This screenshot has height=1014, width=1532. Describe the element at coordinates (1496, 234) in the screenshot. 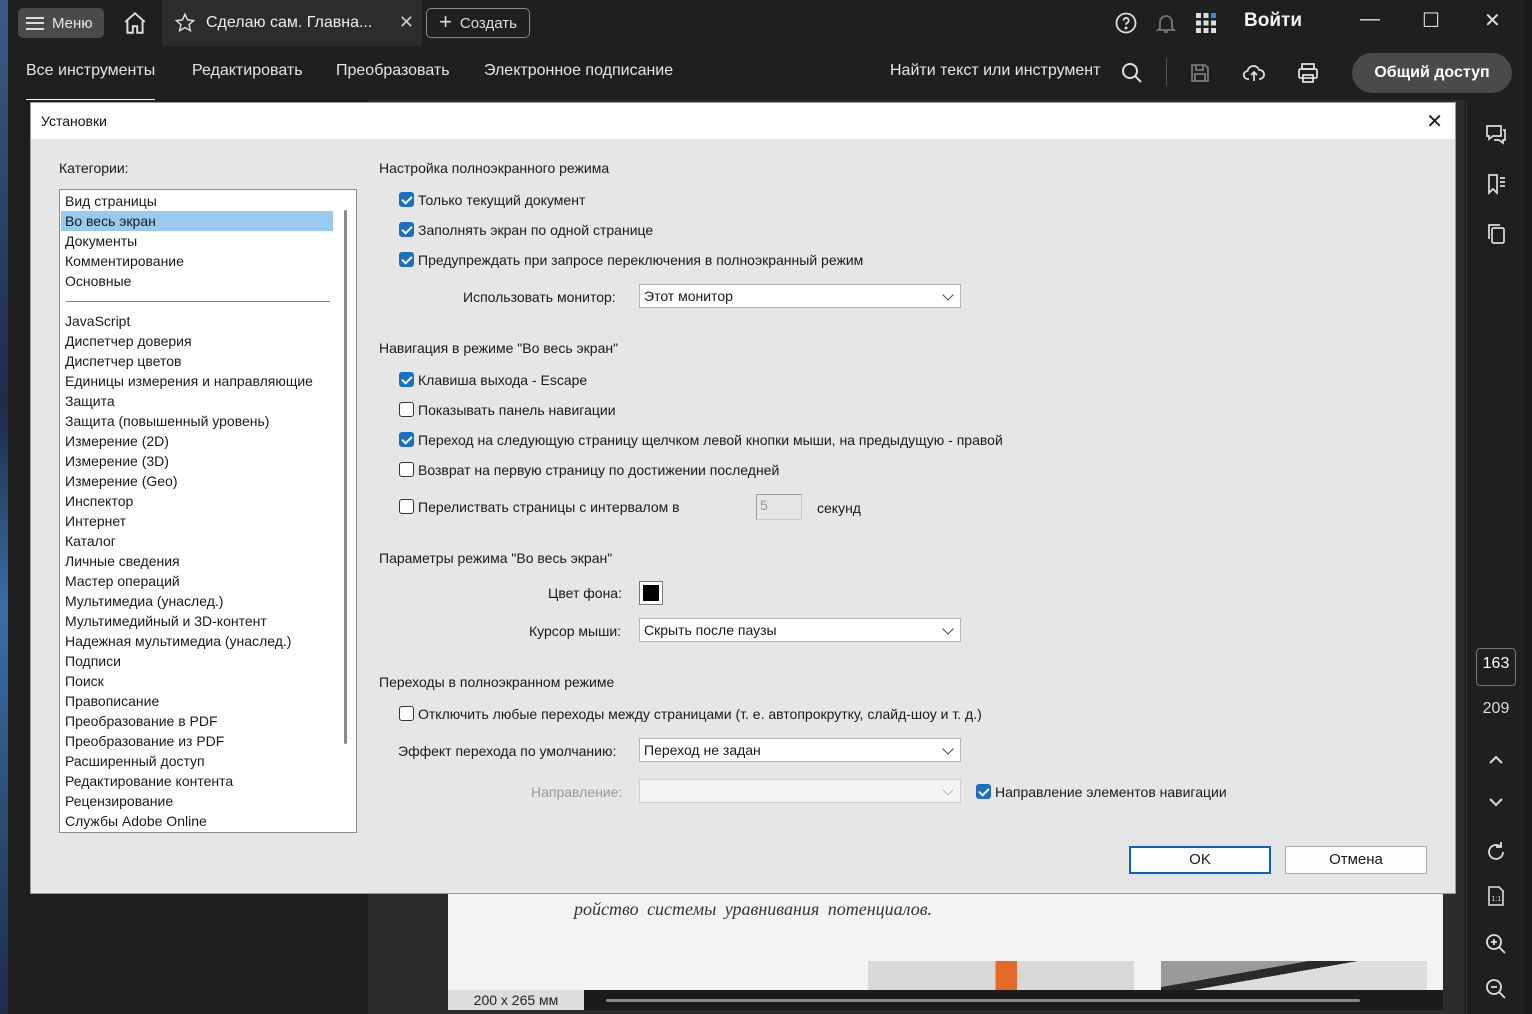

I see `pages-icon` at that location.